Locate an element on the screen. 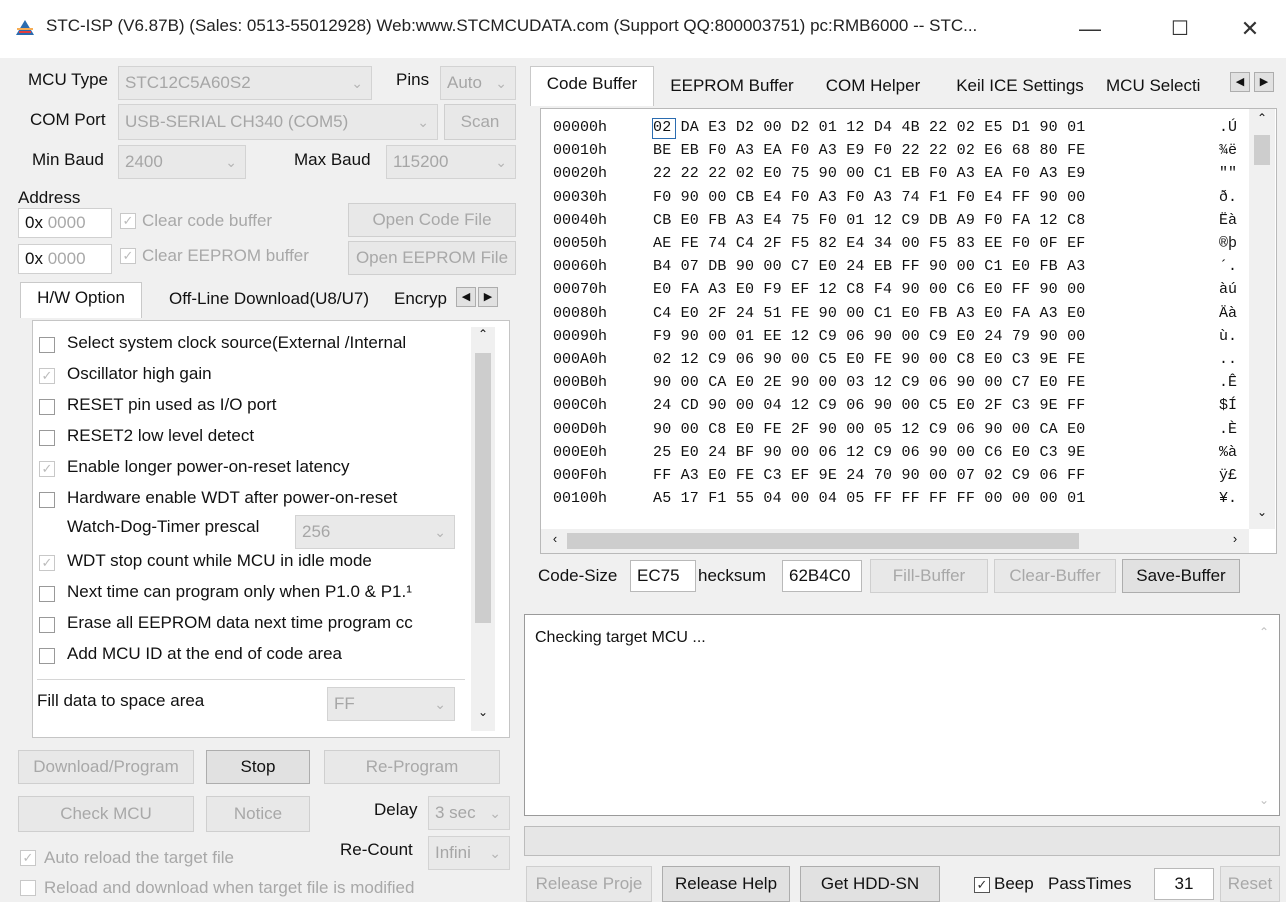 The width and height of the screenshot is (1286, 902). auto-reload-checkbox: ✓ is located at coordinates (28, 858).